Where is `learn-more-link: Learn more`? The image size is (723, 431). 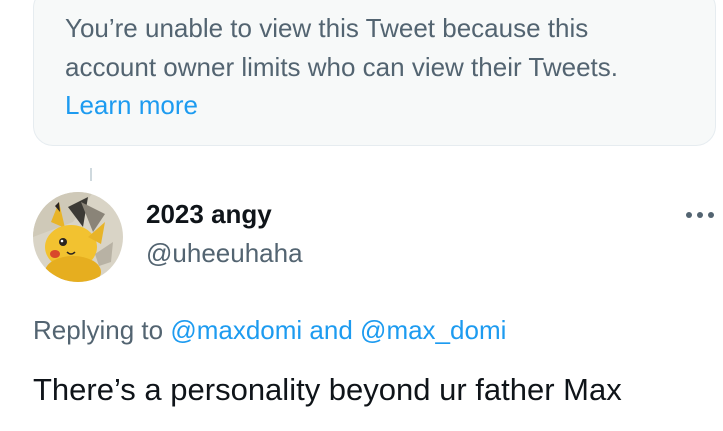 learn-more-link: Learn more is located at coordinates (131, 105).